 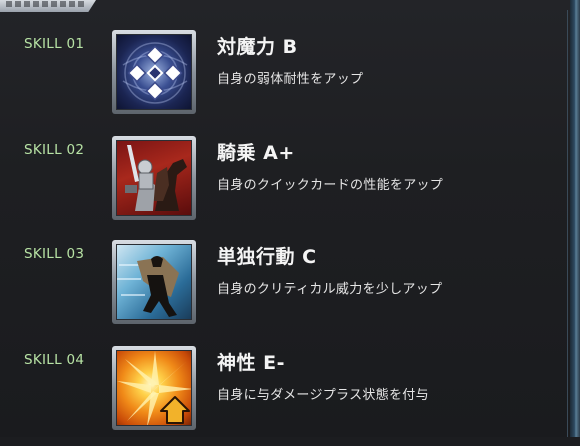 I want to click on skill-description: 自身の弱体耐性をアップ, so click(x=290, y=79).